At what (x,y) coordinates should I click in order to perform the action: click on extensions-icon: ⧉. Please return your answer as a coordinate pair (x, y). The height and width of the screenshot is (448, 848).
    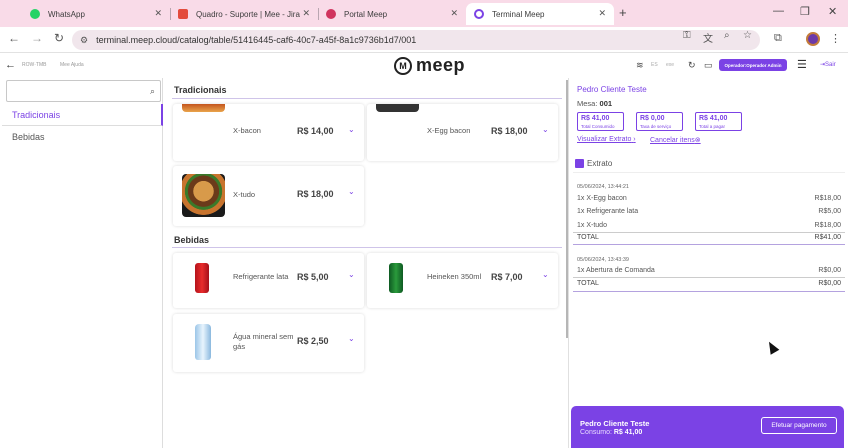
    Looking at the image, I should click on (778, 38).